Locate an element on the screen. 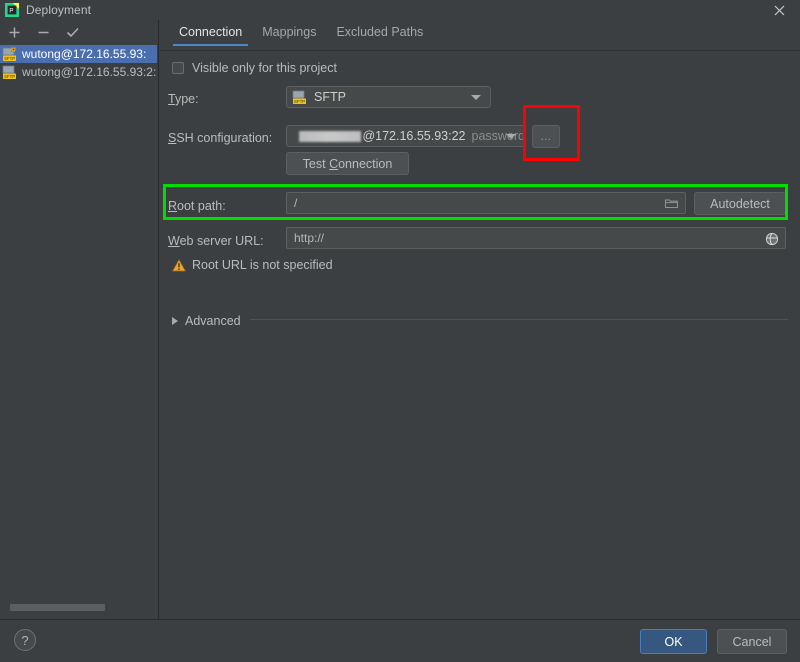  ok-button: OK is located at coordinates (673, 641).